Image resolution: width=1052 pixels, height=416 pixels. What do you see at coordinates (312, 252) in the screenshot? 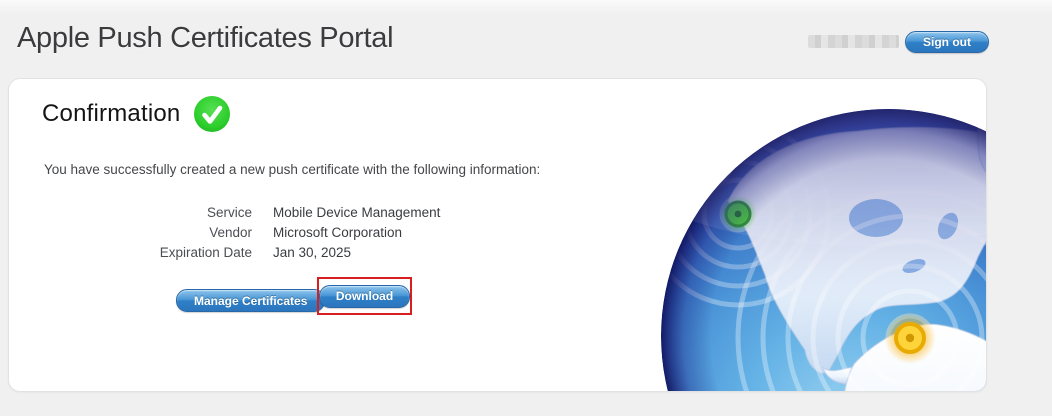
I see `info-value-expiration: Jan 30, 2025` at bounding box center [312, 252].